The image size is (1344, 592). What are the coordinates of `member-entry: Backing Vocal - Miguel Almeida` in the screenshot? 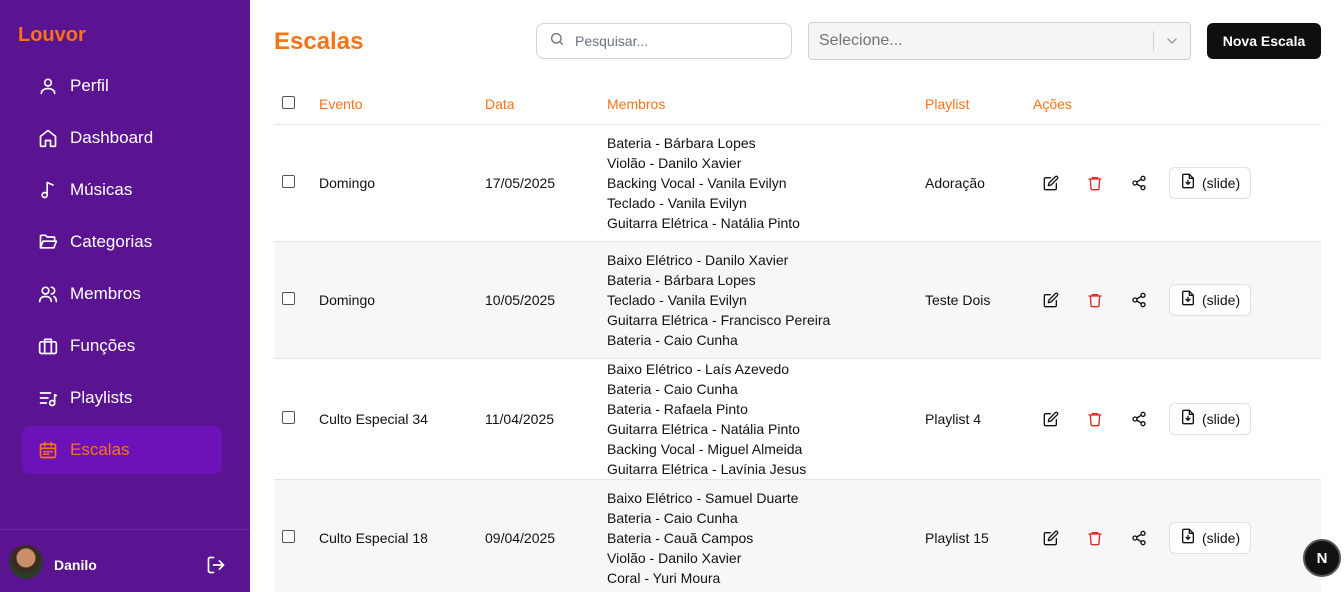 It's located at (705, 448).